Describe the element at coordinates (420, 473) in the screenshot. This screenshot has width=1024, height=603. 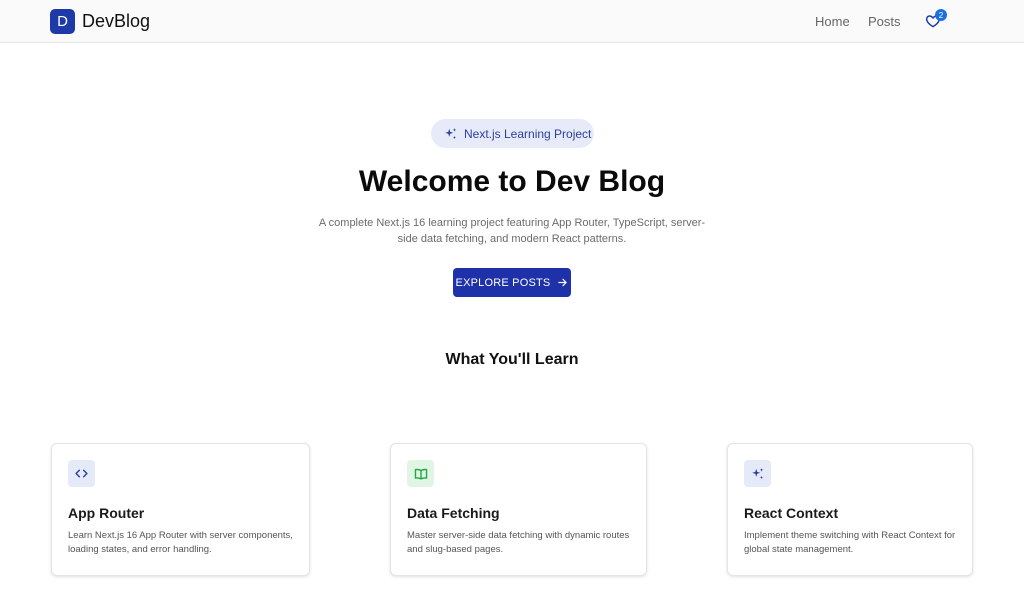
I see `book-icon` at that location.